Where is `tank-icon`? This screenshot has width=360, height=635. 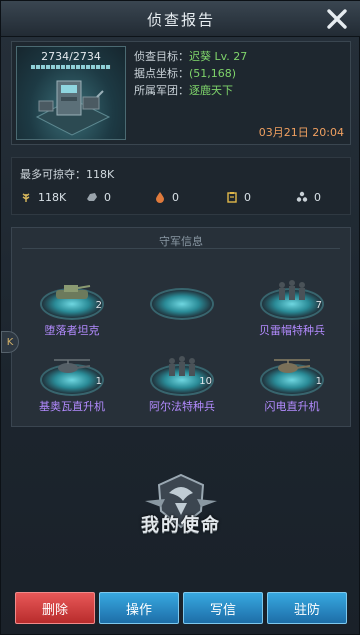
tank-icon is located at coordinates (73, 292).